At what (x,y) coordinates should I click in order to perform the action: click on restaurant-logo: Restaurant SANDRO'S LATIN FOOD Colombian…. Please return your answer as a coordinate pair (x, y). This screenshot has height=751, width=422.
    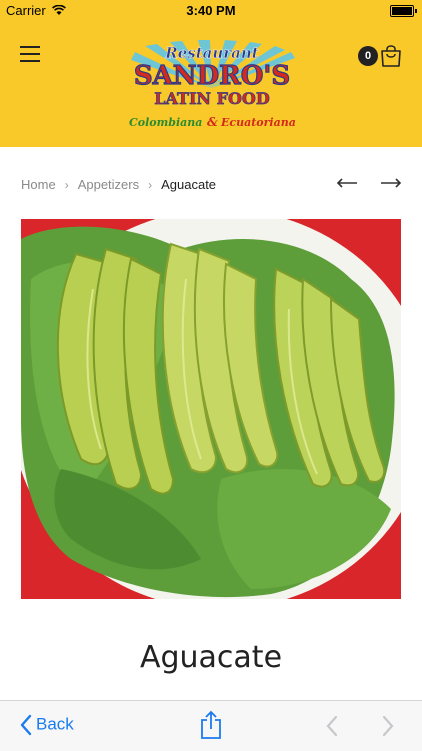
    Looking at the image, I should click on (212, 89).